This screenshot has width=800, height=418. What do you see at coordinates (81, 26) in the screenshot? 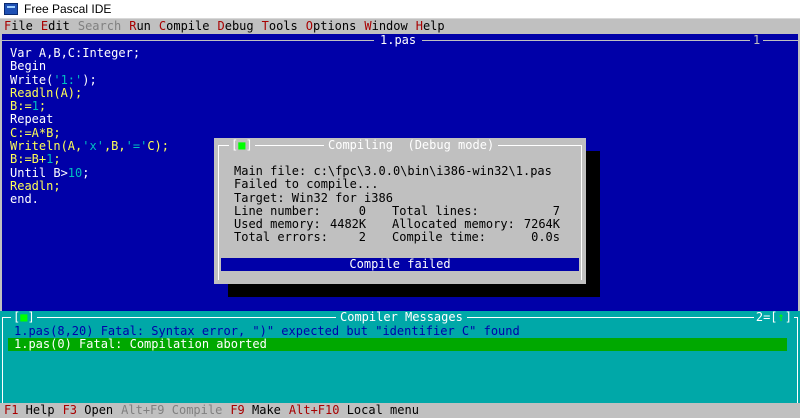
I see `menu-hotkey: S` at bounding box center [81, 26].